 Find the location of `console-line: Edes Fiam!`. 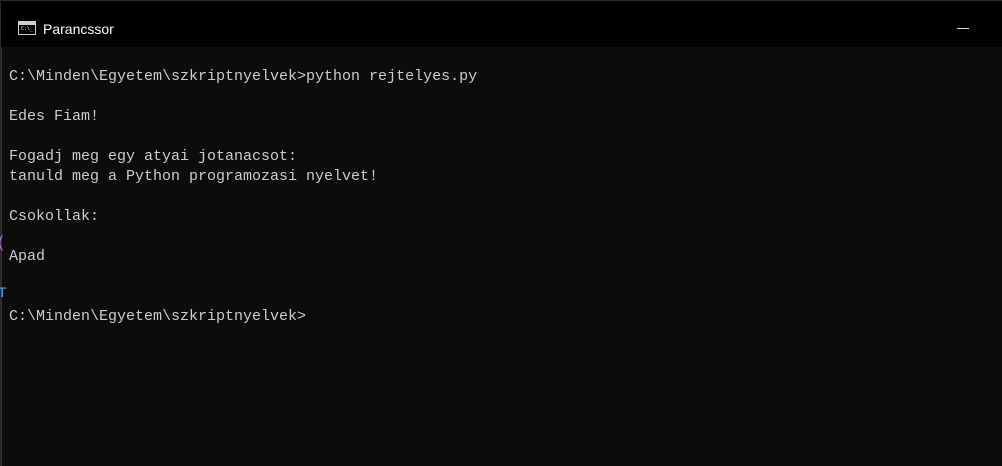

console-line: Edes Fiam! is located at coordinates (54, 116).